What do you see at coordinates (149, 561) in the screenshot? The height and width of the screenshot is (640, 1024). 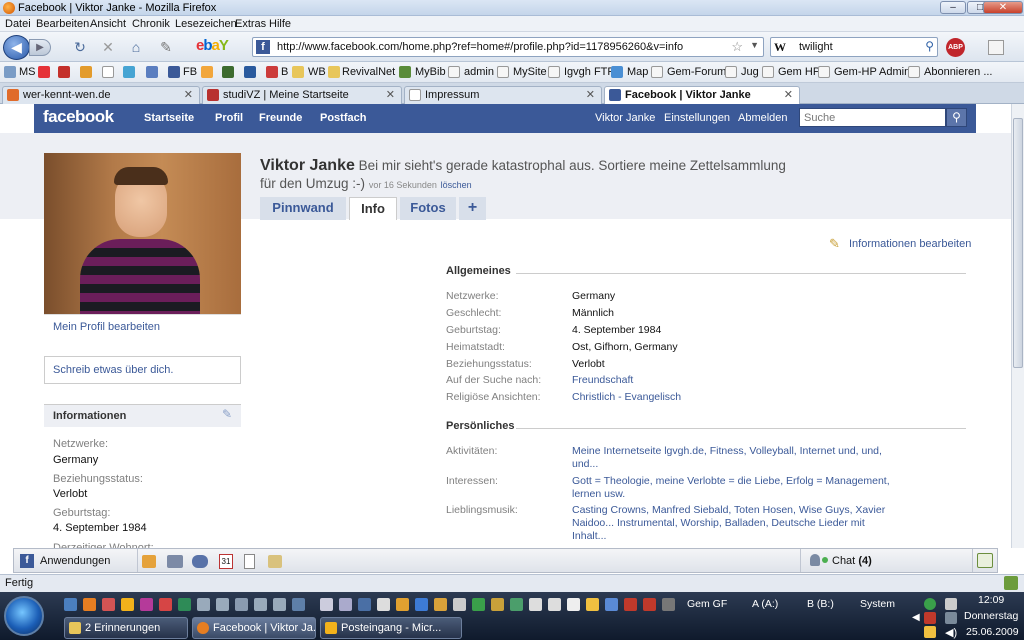 I see `app-icon` at bounding box center [149, 561].